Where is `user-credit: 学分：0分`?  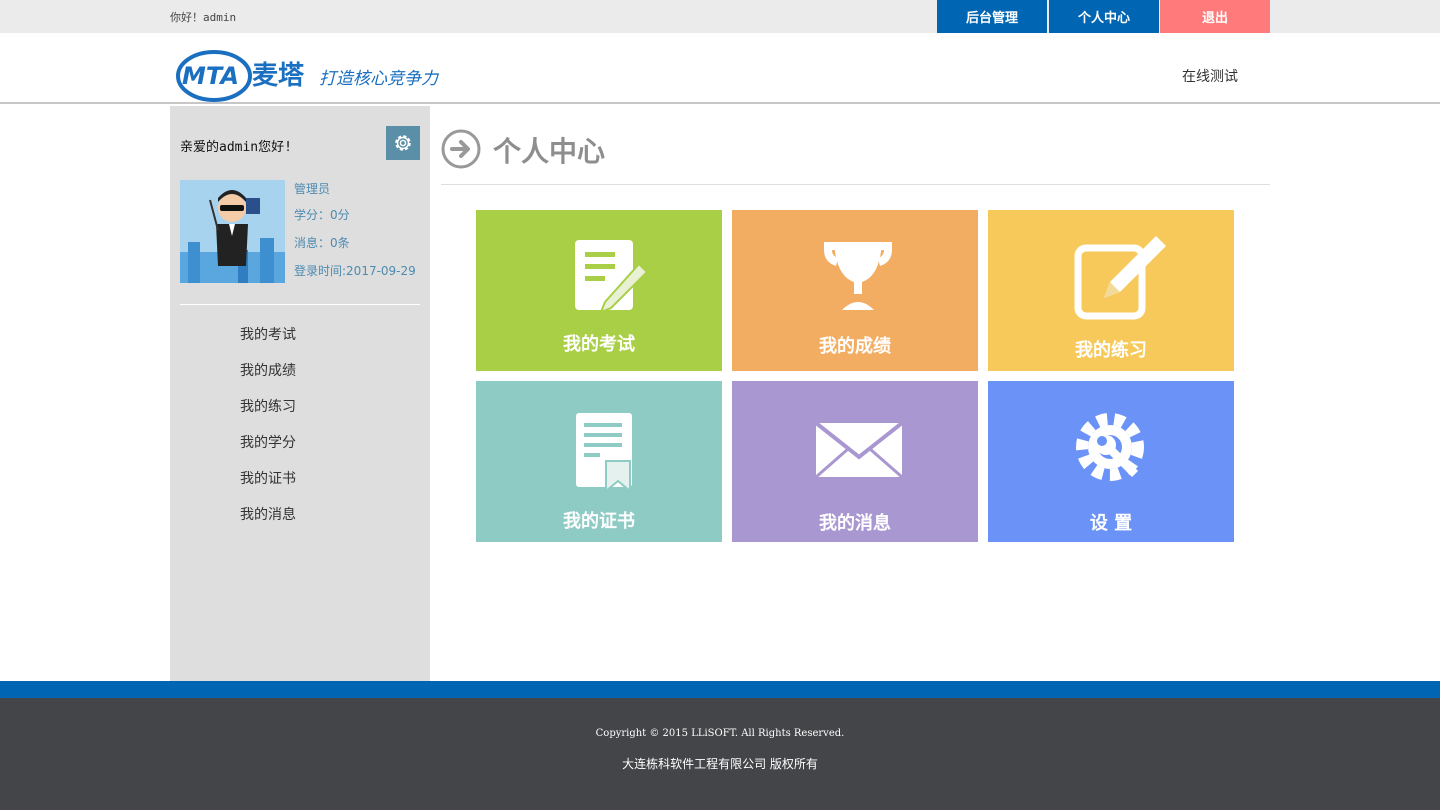 user-credit: 学分：0分 is located at coordinates (322, 215).